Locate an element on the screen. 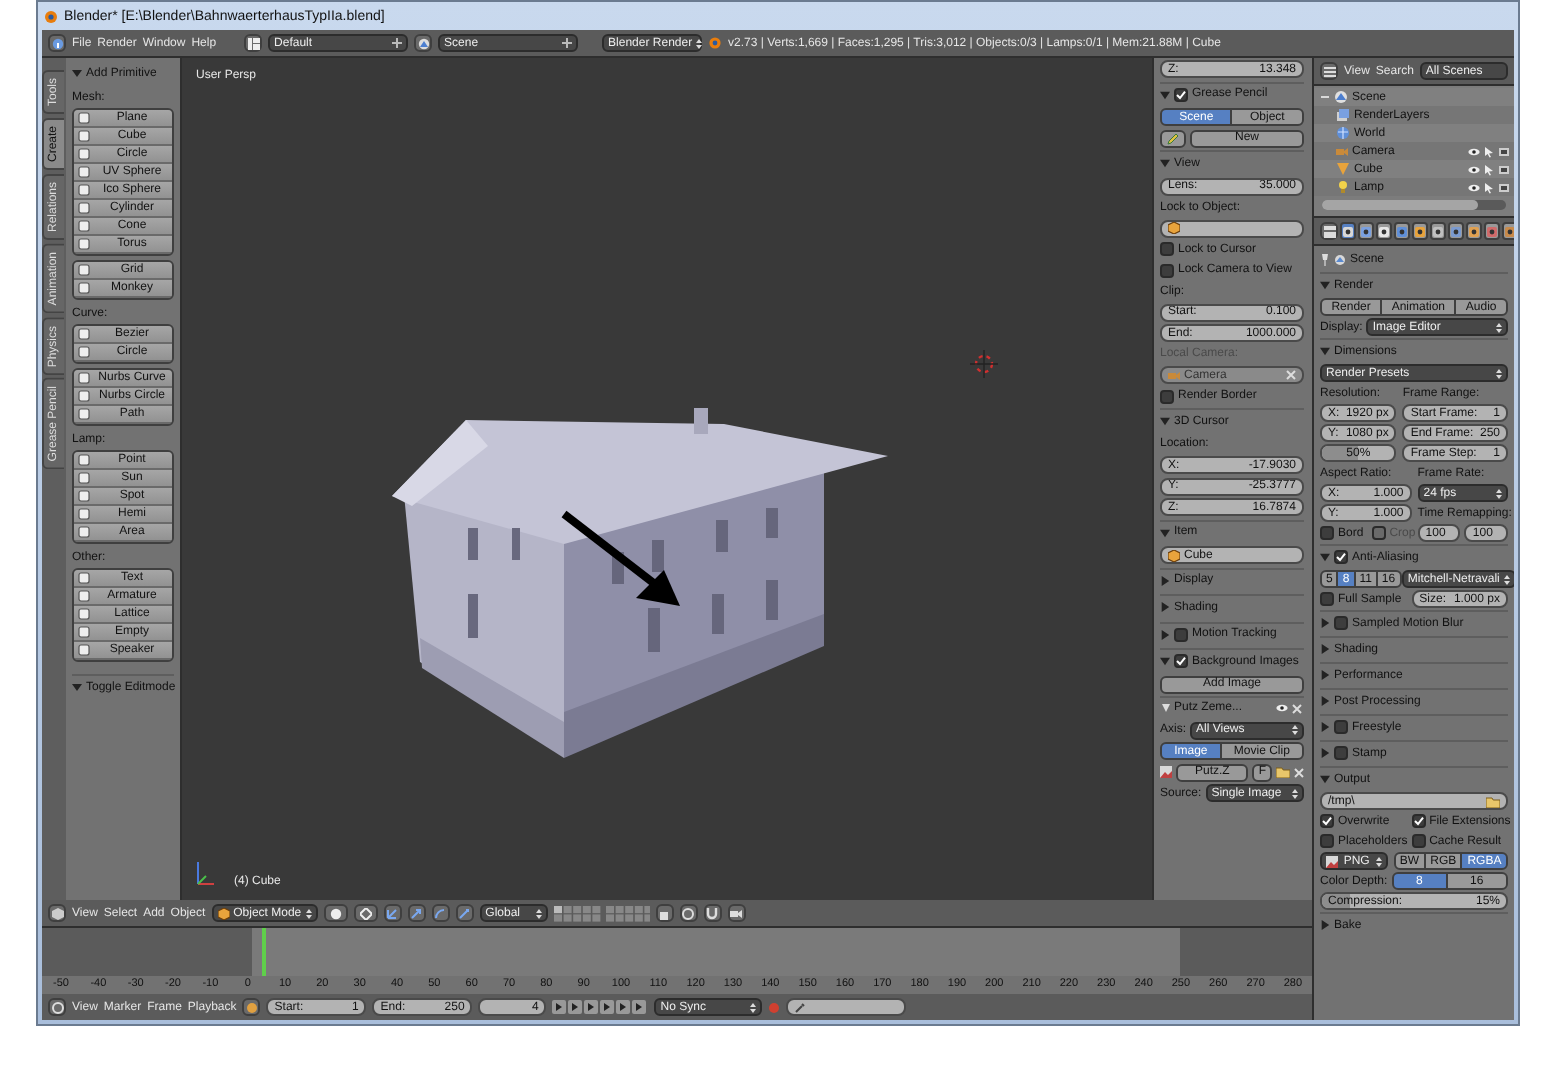 This screenshot has width=1554, height=1078. playback-controls-icon is located at coordinates (600, 1007).